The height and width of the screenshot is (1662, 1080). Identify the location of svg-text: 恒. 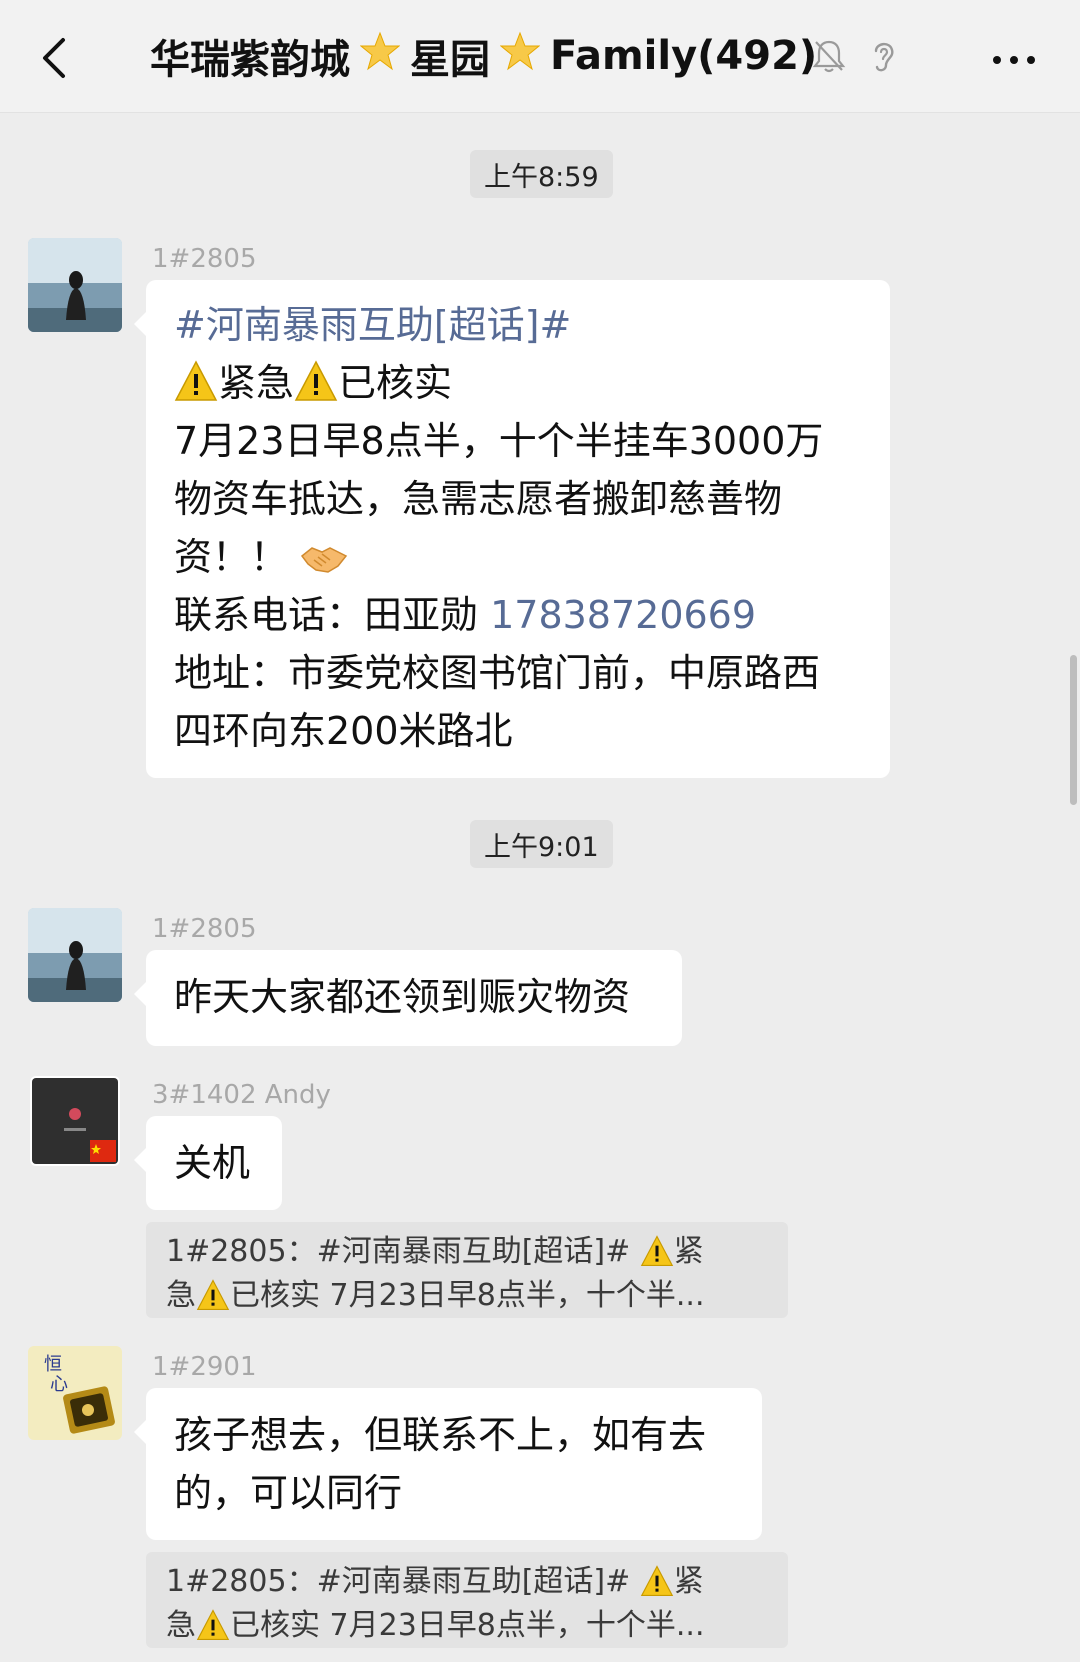
(53, 1364).